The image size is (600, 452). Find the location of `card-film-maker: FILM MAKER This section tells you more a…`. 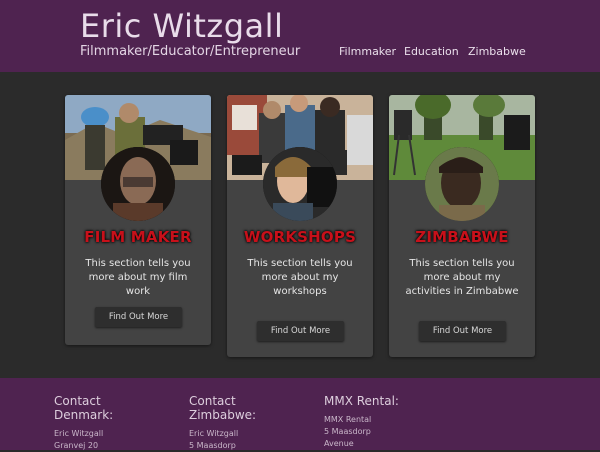

card-film-maker: FILM MAKER This section tells you more a… is located at coordinates (138, 220).